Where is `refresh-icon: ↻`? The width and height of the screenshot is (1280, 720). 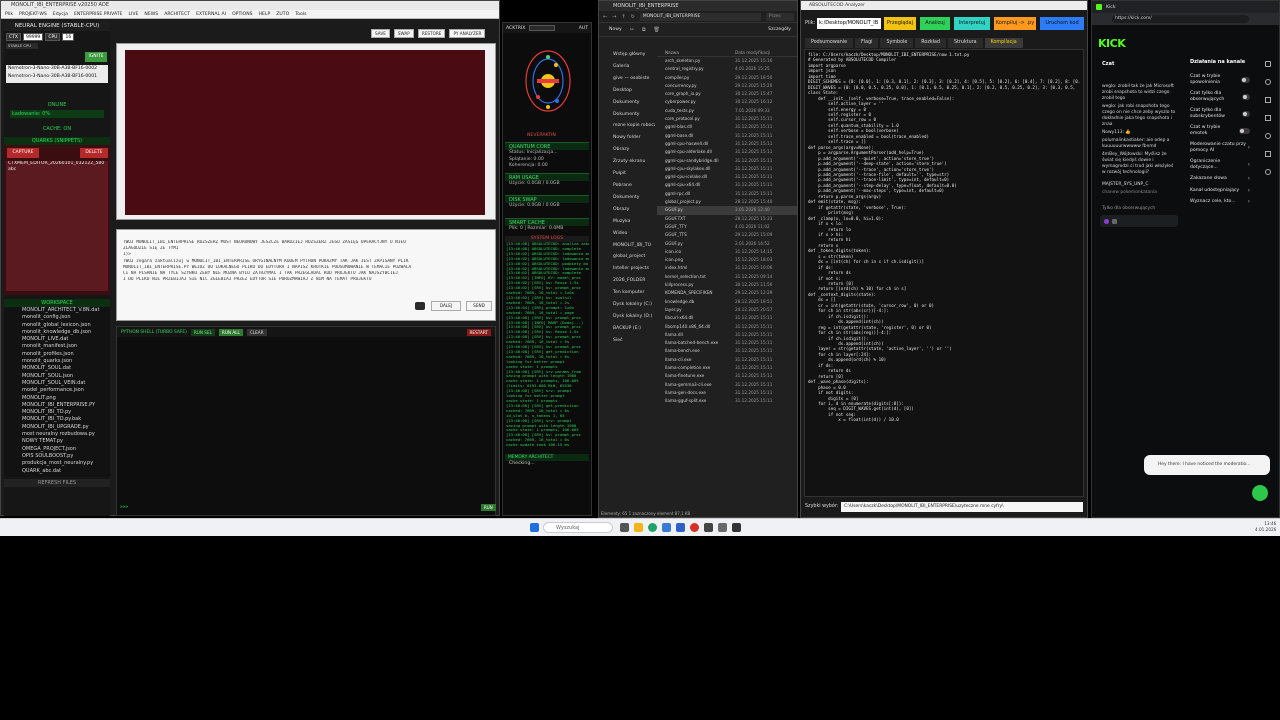 refresh-icon: ↻ is located at coordinates (633, 17).